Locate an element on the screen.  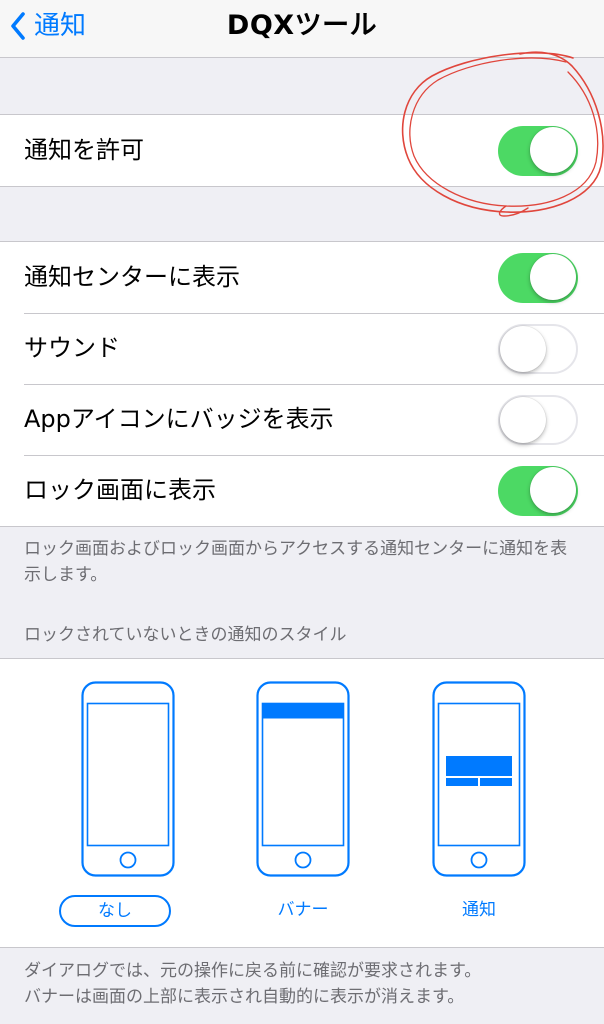
lock-screen-footer-note: ロック画面およびロック画面からアクセスする通知センターに通知を表示します。 is located at coordinates (296, 562).